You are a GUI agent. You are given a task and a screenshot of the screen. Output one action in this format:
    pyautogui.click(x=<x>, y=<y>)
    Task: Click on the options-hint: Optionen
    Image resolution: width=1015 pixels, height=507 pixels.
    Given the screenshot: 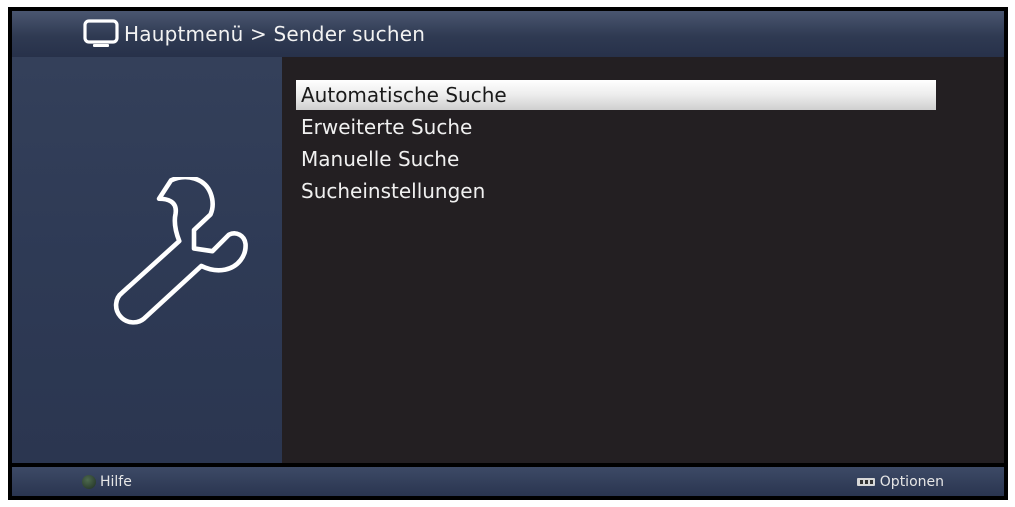 What is the action you would take?
    pyautogui.click(x=900, y=482)
    